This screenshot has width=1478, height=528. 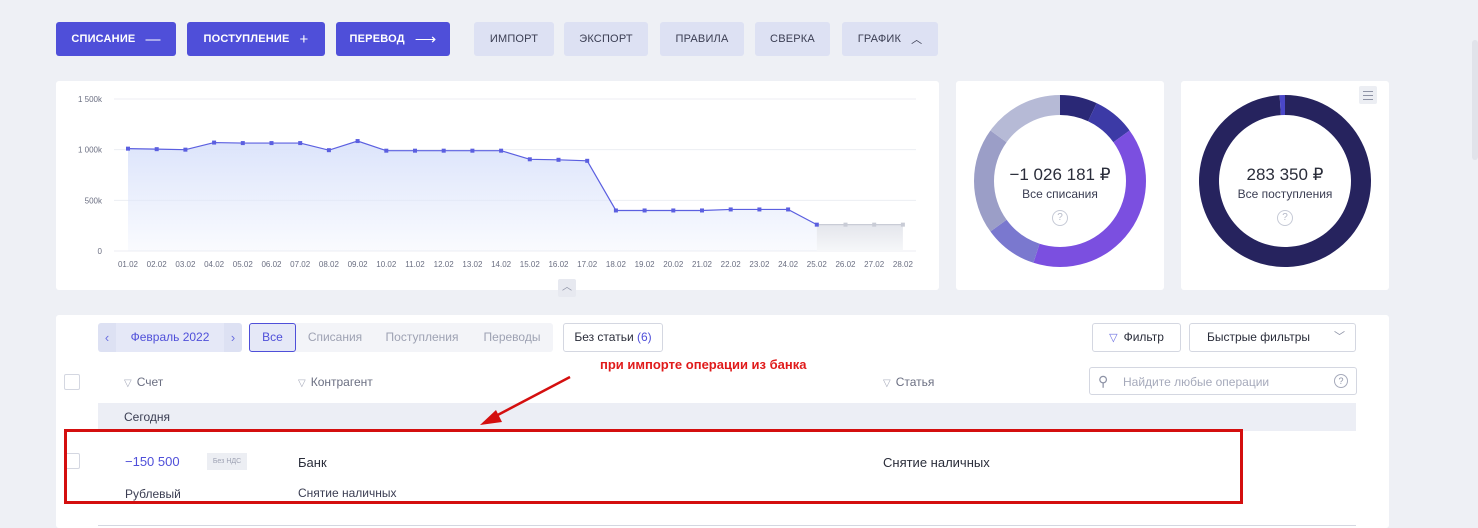 I want to click on forecast-area, so click(x=859, y=237).